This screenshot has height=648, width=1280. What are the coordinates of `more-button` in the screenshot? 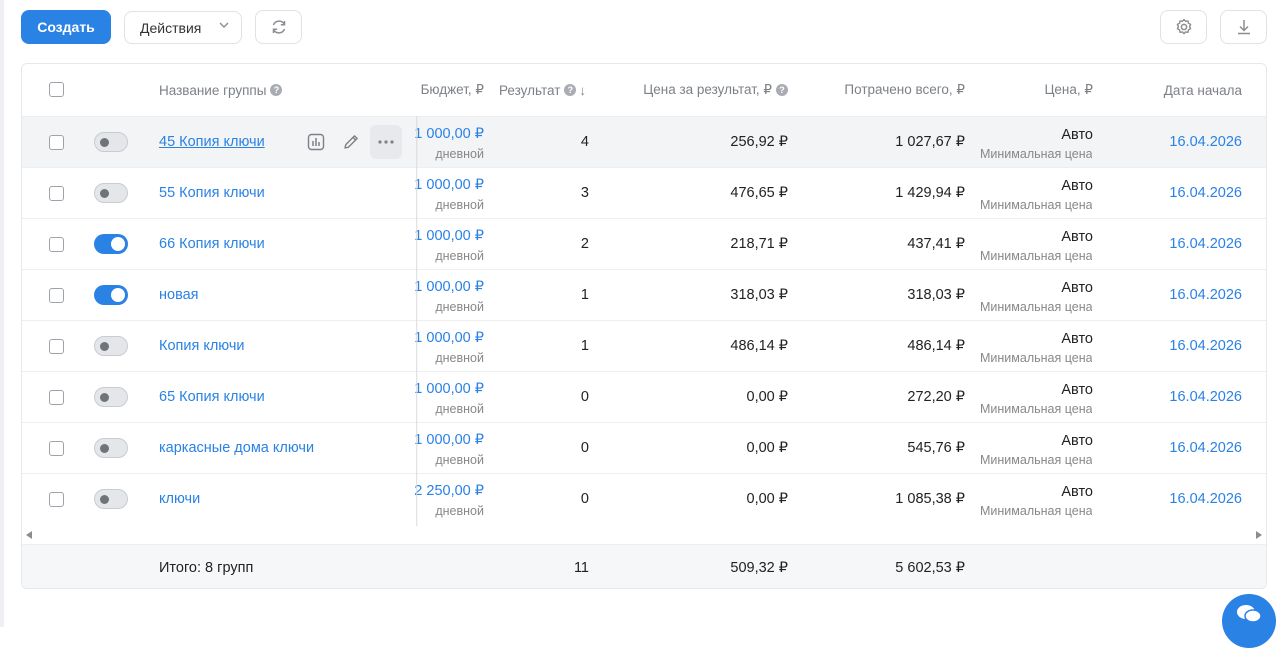 It's located at (386, 142).